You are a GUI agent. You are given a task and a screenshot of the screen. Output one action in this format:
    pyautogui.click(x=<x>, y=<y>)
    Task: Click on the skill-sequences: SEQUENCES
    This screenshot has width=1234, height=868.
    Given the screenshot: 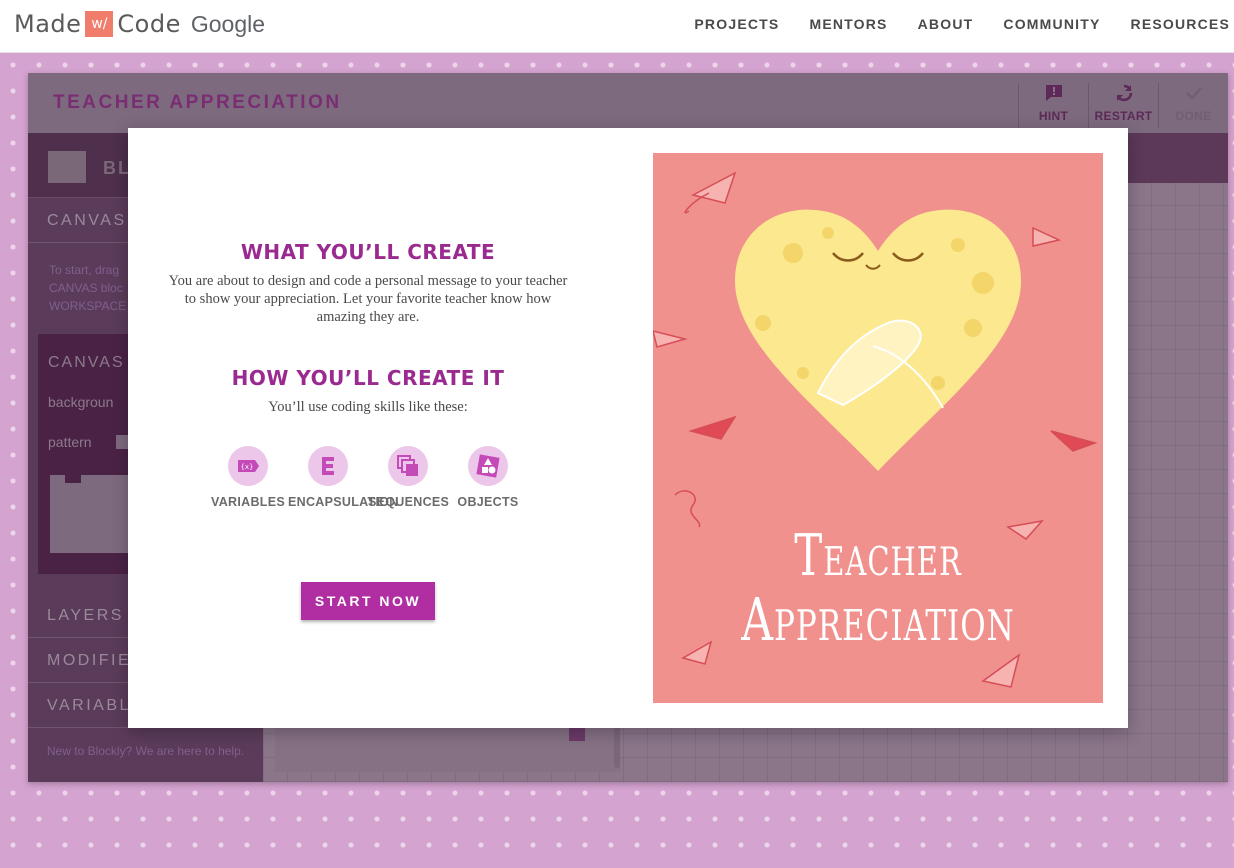 What is the action you would take?
    pyautogui.click(x=409, y=477)
    